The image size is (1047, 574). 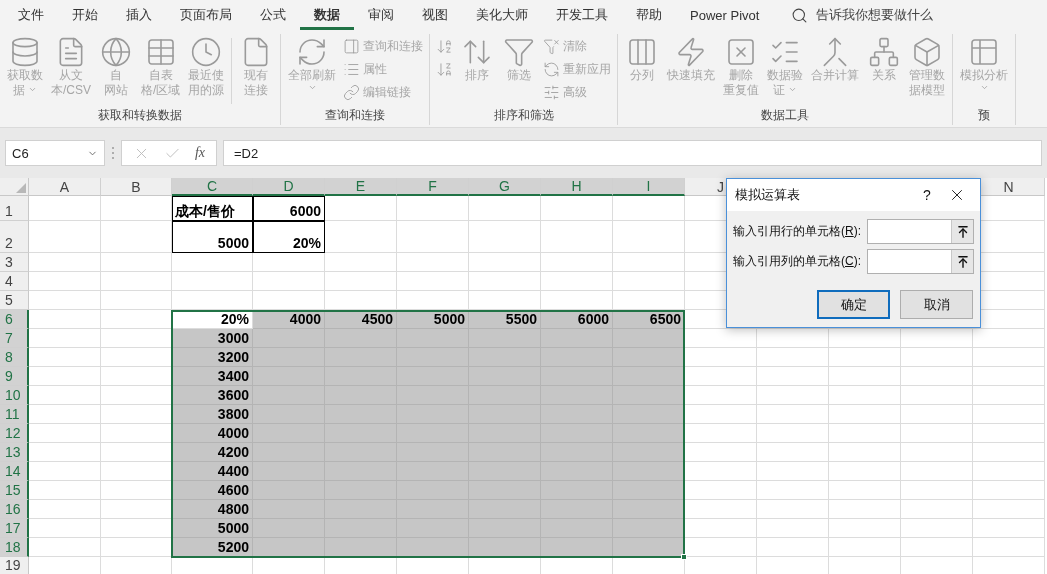 What do you see at coordinates (14, 528) in the screenshot?
I see `row-header: 17` at bounding box center [14, 528].